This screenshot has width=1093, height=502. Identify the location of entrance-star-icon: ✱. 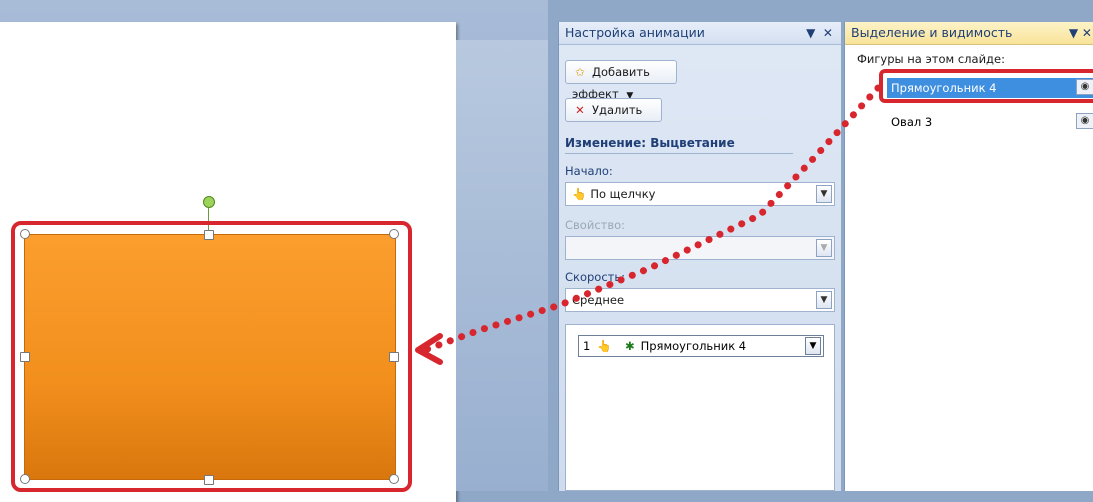
(629, 346).